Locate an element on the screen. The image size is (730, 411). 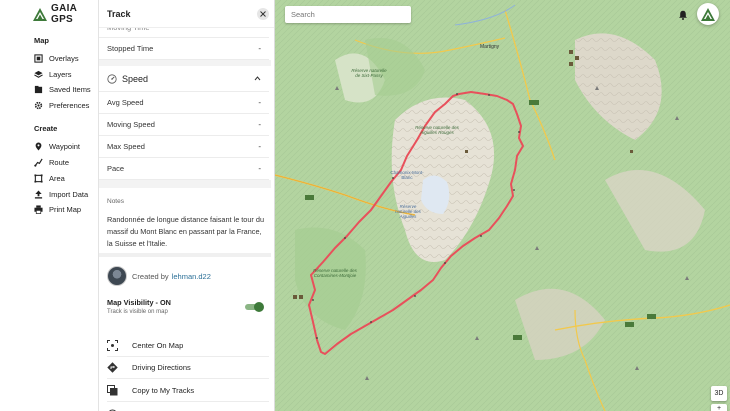
stat-label: Pace is located at coordinates (116, 168).